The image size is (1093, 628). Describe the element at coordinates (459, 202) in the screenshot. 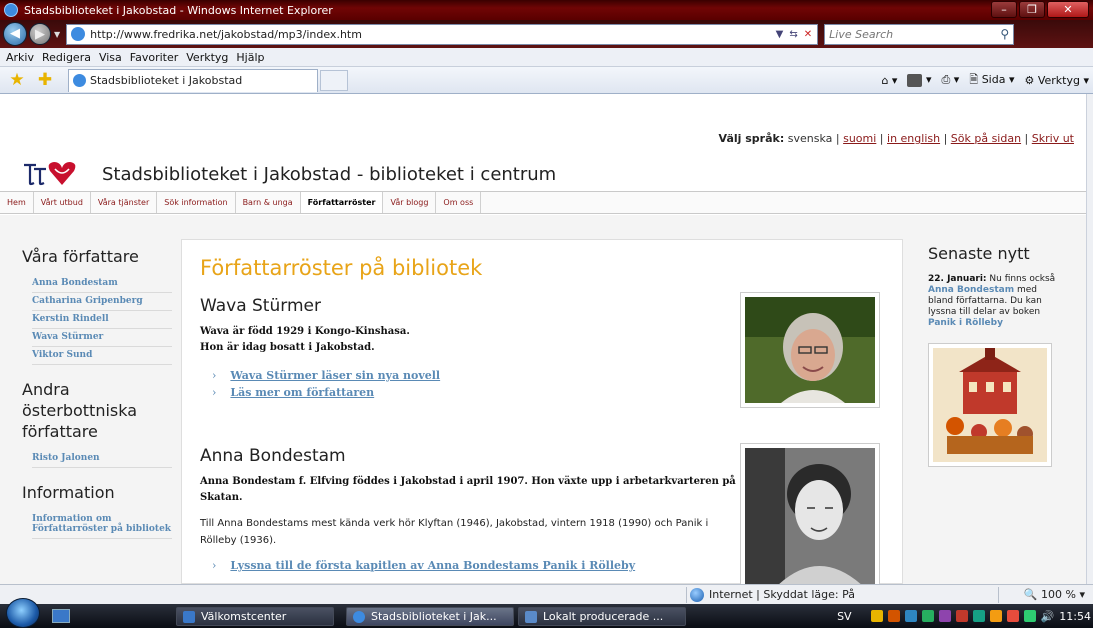

I see `nav-item-om-oss: Om oss` at that location.